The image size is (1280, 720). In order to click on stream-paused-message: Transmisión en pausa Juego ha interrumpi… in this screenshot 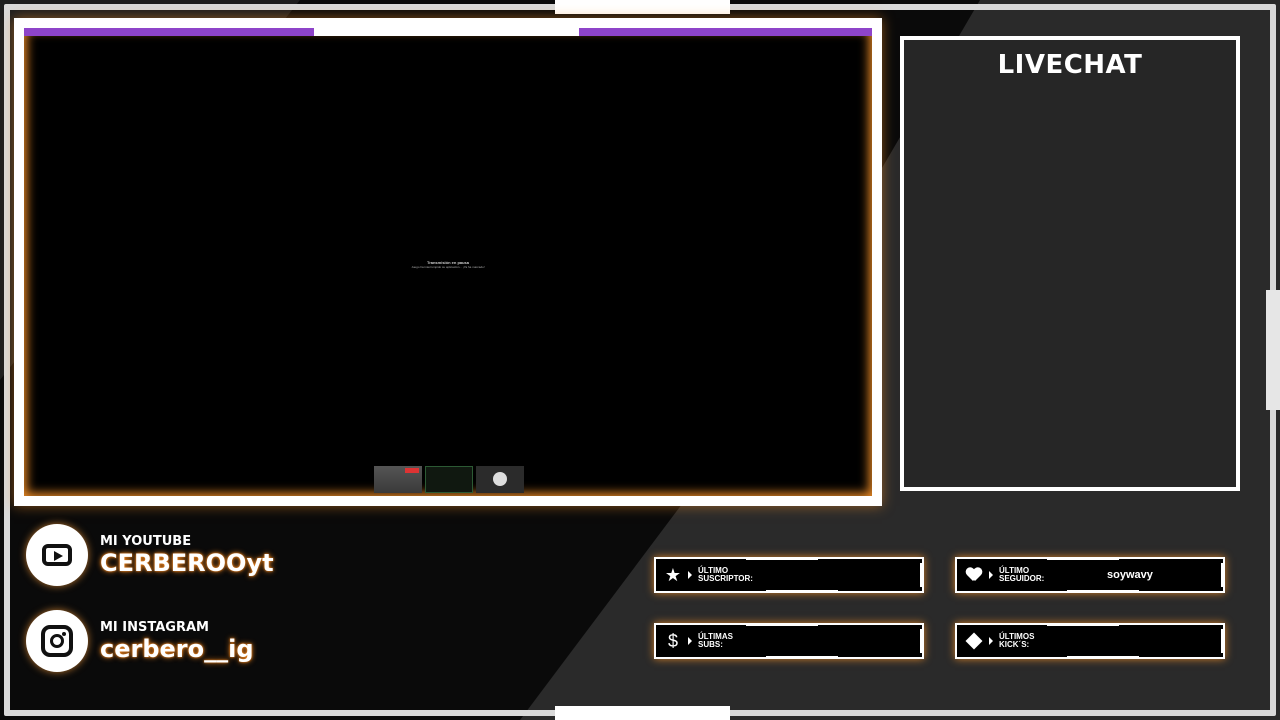, I will do `click(448, 264)`.